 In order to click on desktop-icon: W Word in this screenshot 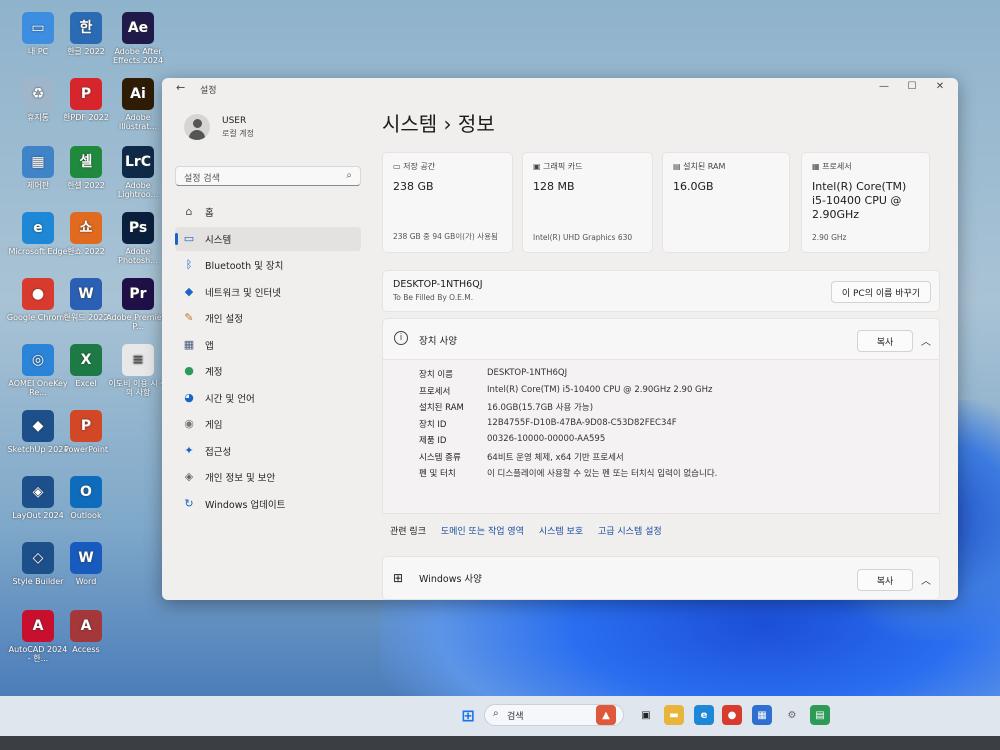, I will do `click(86, 564)`.